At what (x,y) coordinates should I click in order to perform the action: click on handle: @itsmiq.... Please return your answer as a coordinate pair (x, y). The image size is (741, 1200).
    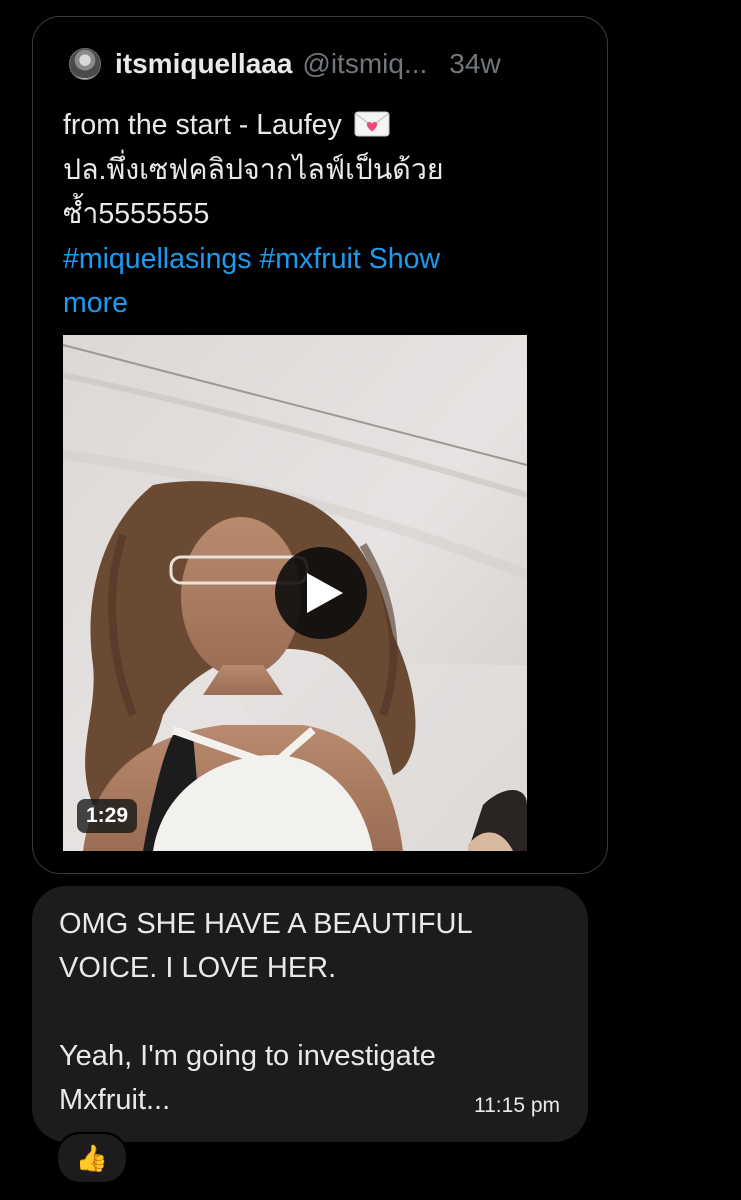
    Looking at the image, I should click on (364, 64).